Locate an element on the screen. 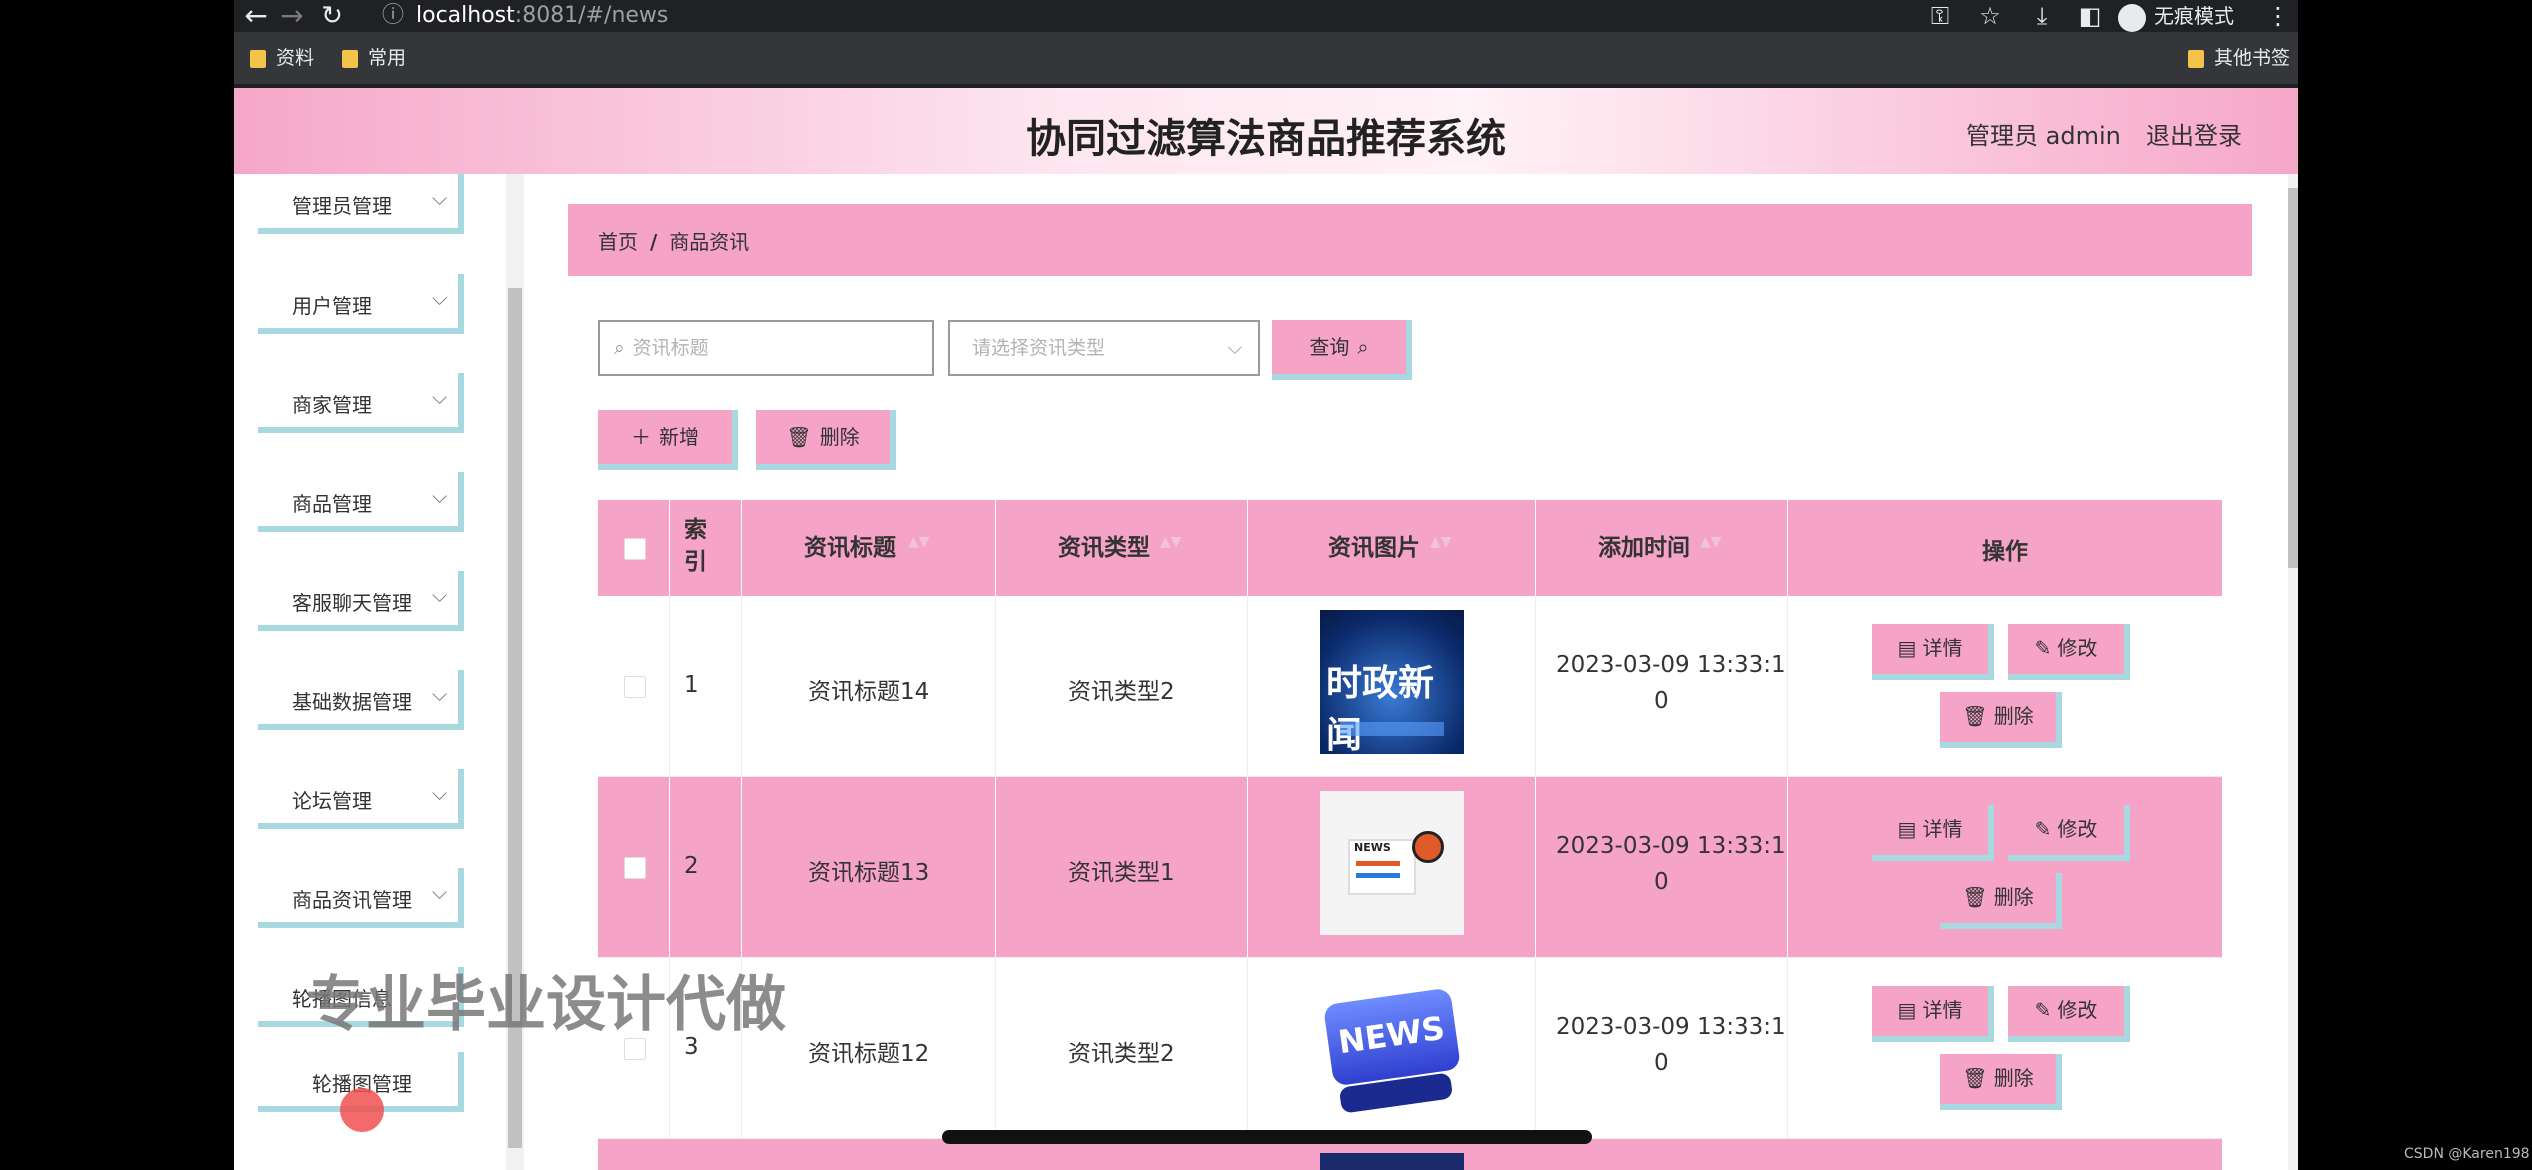 The height and width of the screenshot is (1170, 2532). header-index-cell: 索引 is located at coordinates (706, 548).